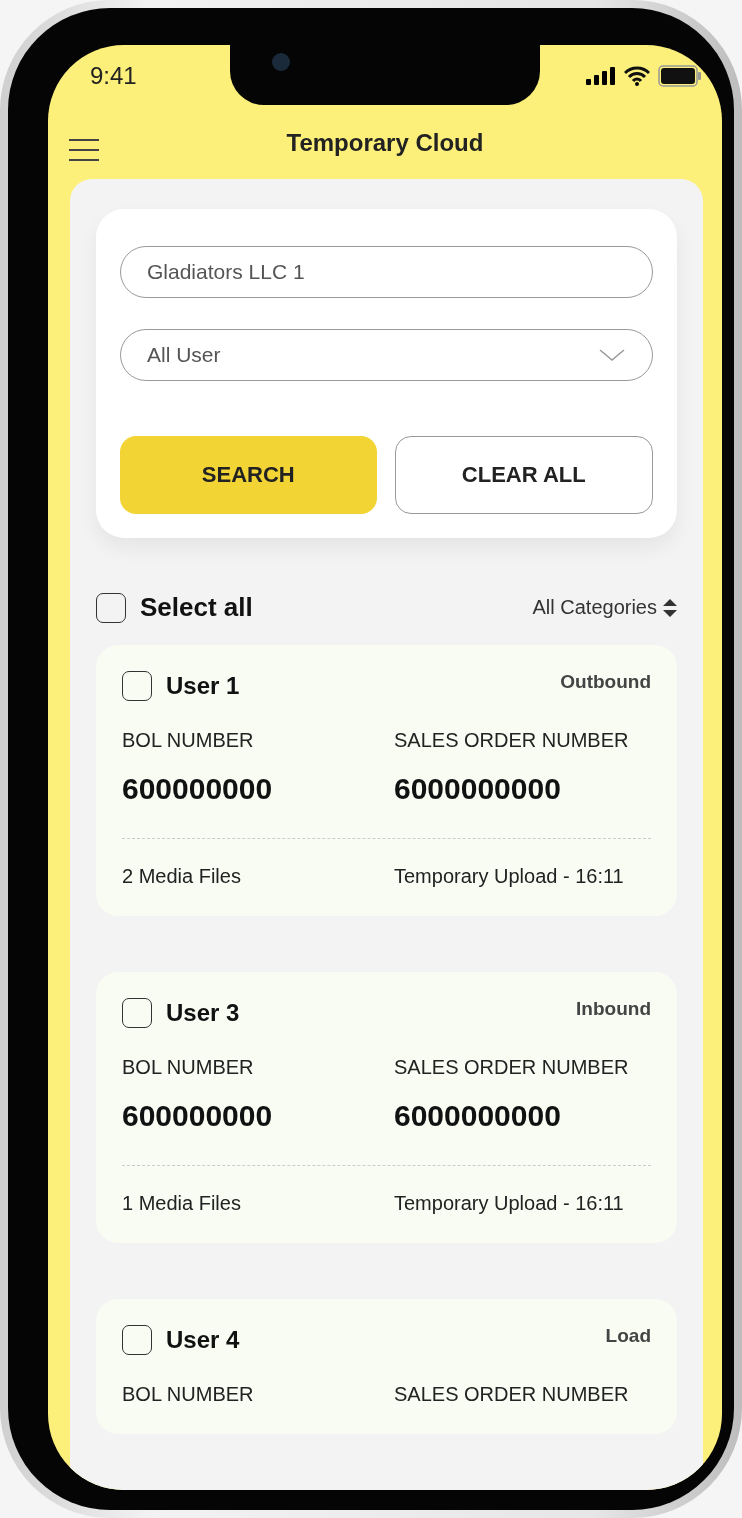  I want to click on category-label: Inbound, so click(613, 1009).